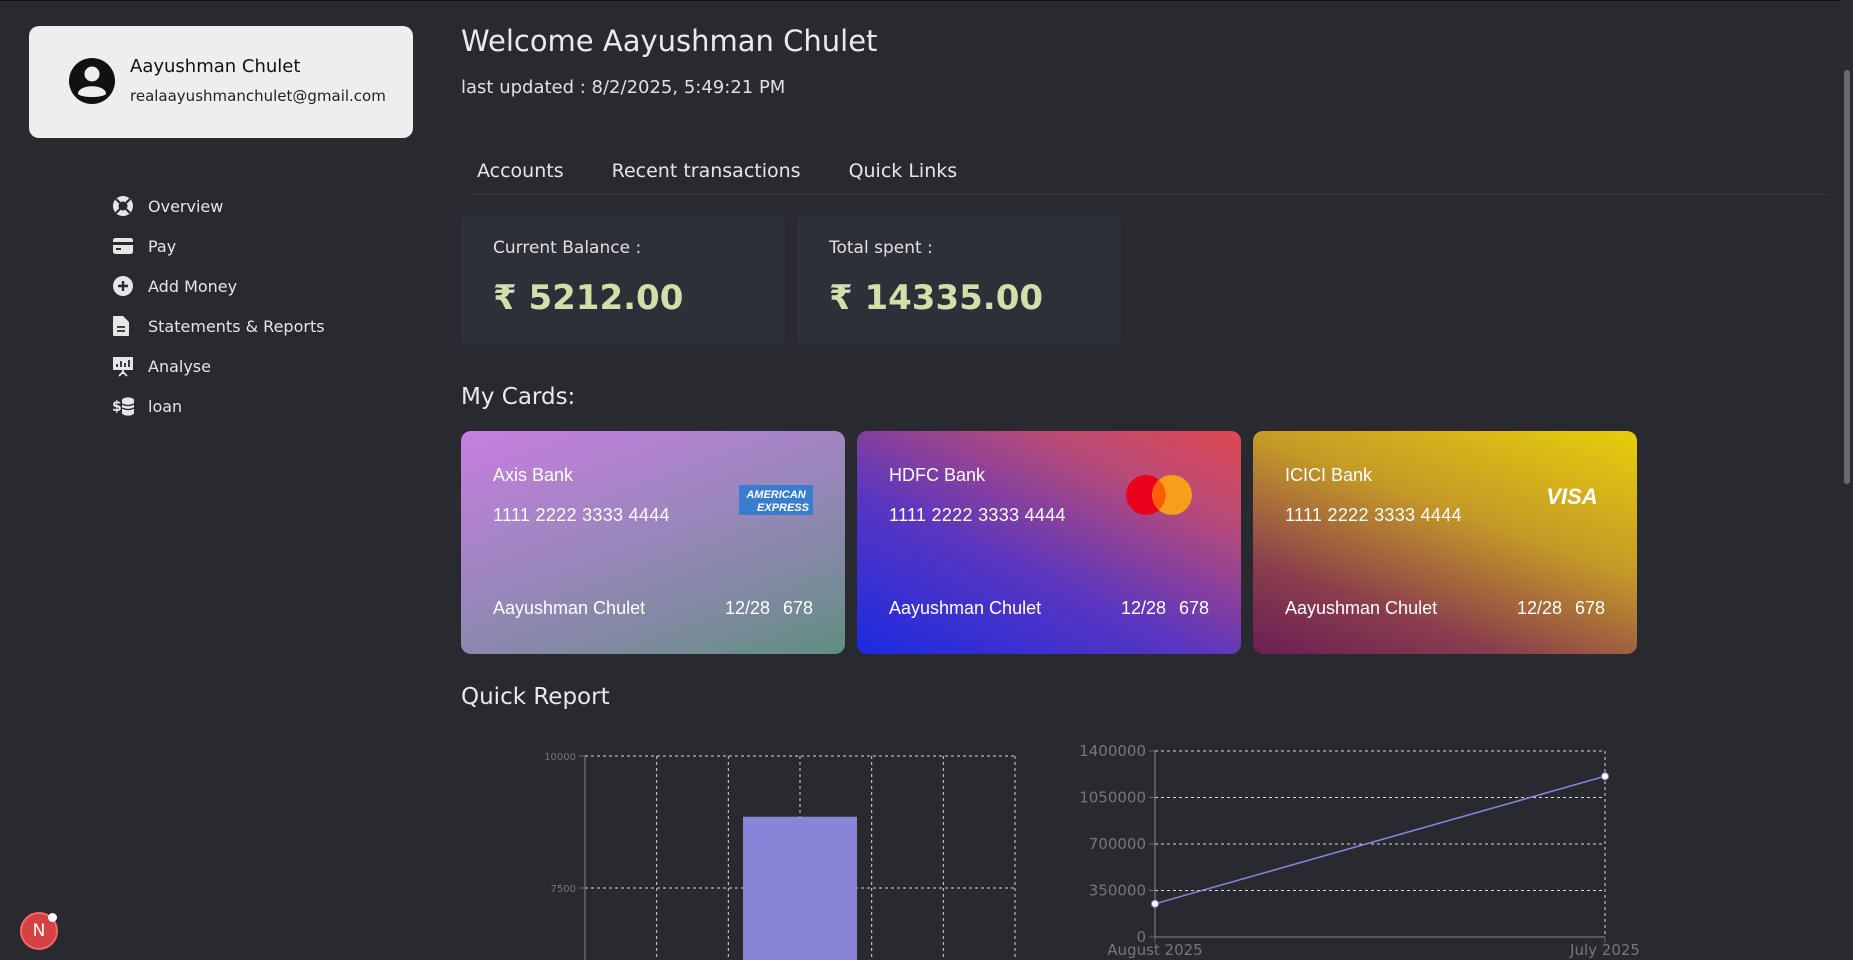 The height and width of the screenshot is (960, 1853). Describe the element at coordinates (1113, 798) in the screenshot. I see `line-chart-ytick-label: 1050000` at that location.